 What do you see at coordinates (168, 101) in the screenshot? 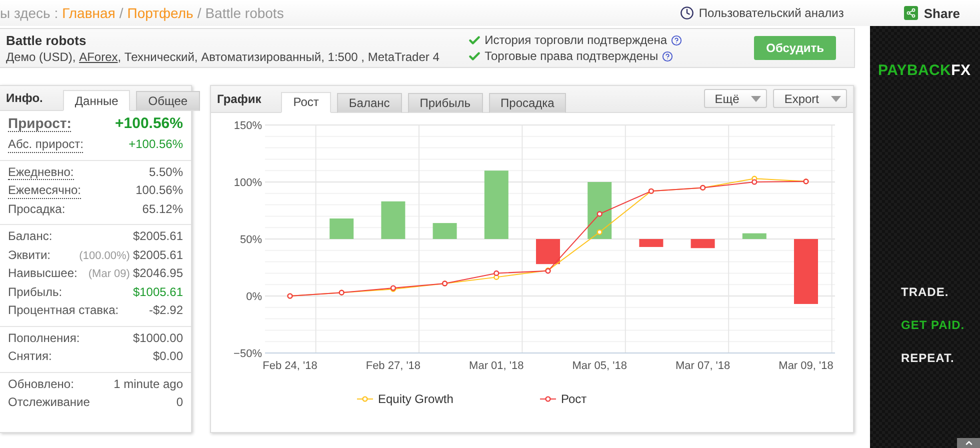
I see `tab: Общее` at bounding box center [168, 101].